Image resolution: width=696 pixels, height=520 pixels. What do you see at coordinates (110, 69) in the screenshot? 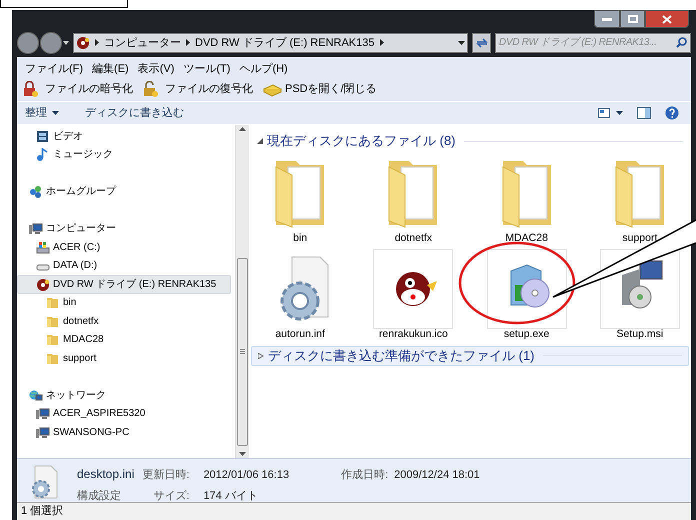
I see `menu-item: 編集(E)` at bounding box center [110, 69].